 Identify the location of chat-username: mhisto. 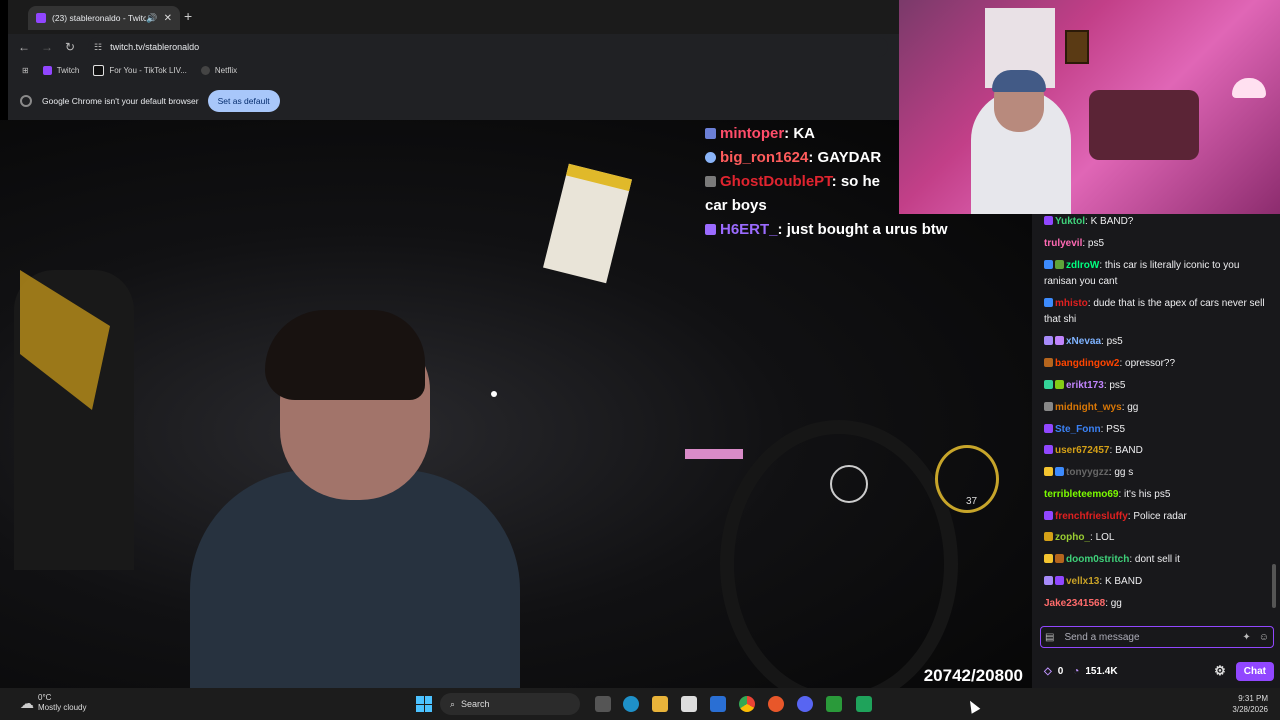
(1071, 303).